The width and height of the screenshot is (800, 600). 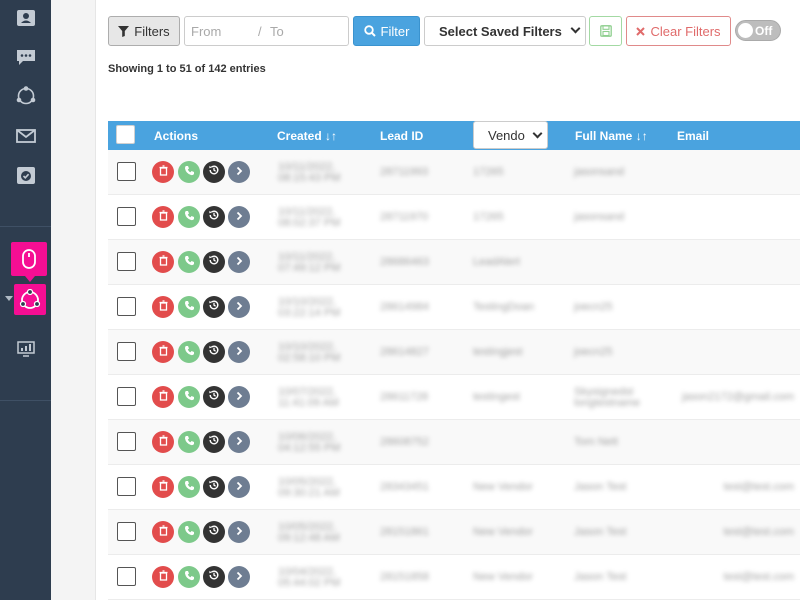 What do you see at coordinates (454, 262) in the screenshot?
I see `table-row: 10/11/2022, 07:49:12 PM 28686463 LeadAlert` at bounding box center [454, 262].